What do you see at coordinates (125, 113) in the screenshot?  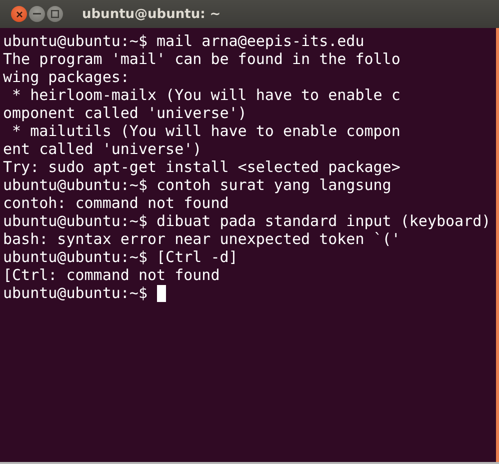 I see `terminal-line: omponent called 'universe')` at bounding box center [125, 113].